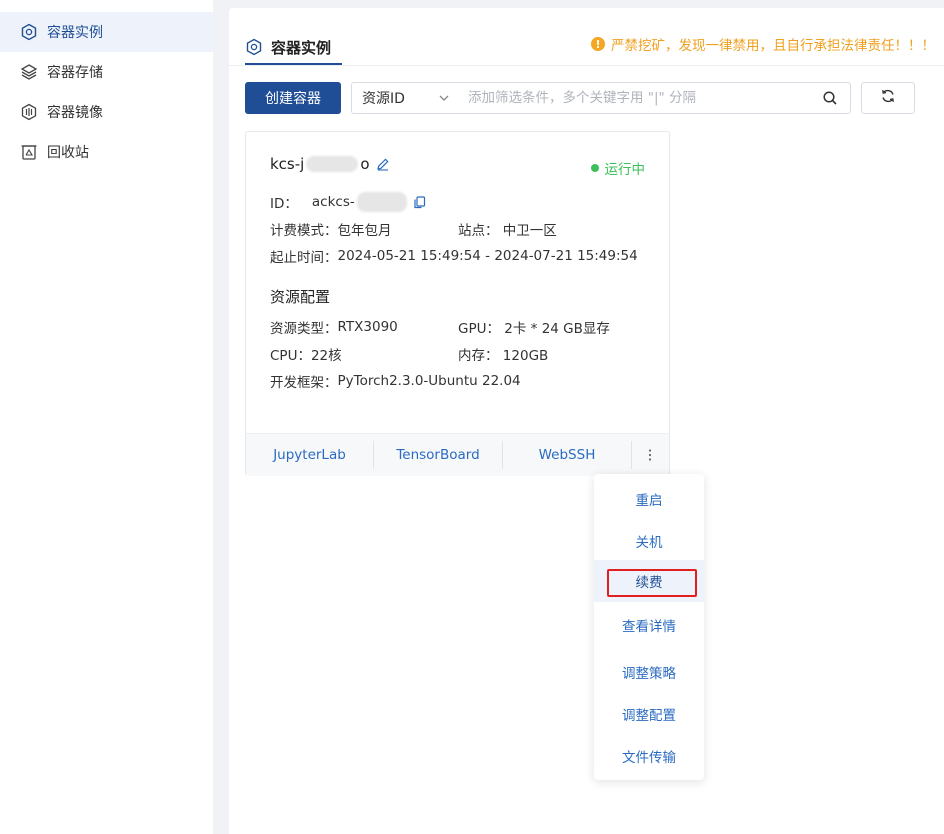 This screenshot has width=944, height=834. Describe the element at coordinates (75, 33) in the screenshot. I see `sidebar-item-label: 容器实例` at that location.